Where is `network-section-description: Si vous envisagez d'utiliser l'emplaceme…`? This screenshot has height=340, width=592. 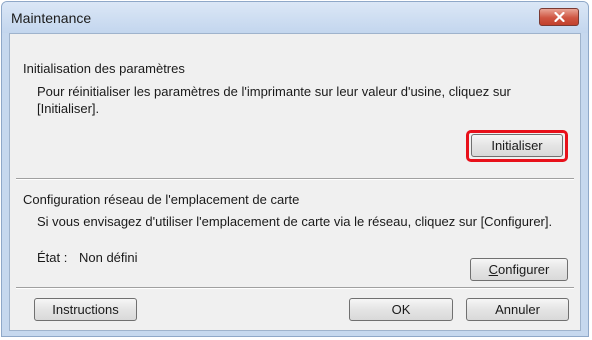
network-section-description: Si vous envisagez d'utiliser l'emplaceme… is located at coordinates (295, 221).